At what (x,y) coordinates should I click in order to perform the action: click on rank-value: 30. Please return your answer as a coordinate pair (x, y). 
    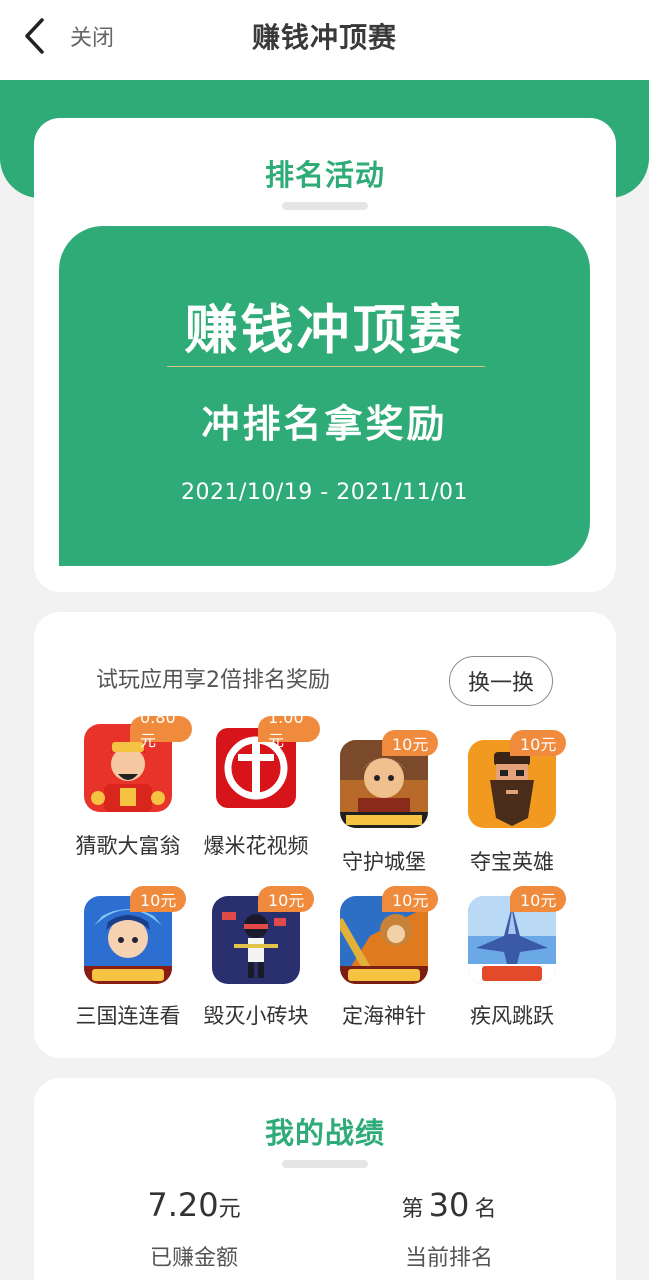
    Looking at the image, I should click on (449, 1205).